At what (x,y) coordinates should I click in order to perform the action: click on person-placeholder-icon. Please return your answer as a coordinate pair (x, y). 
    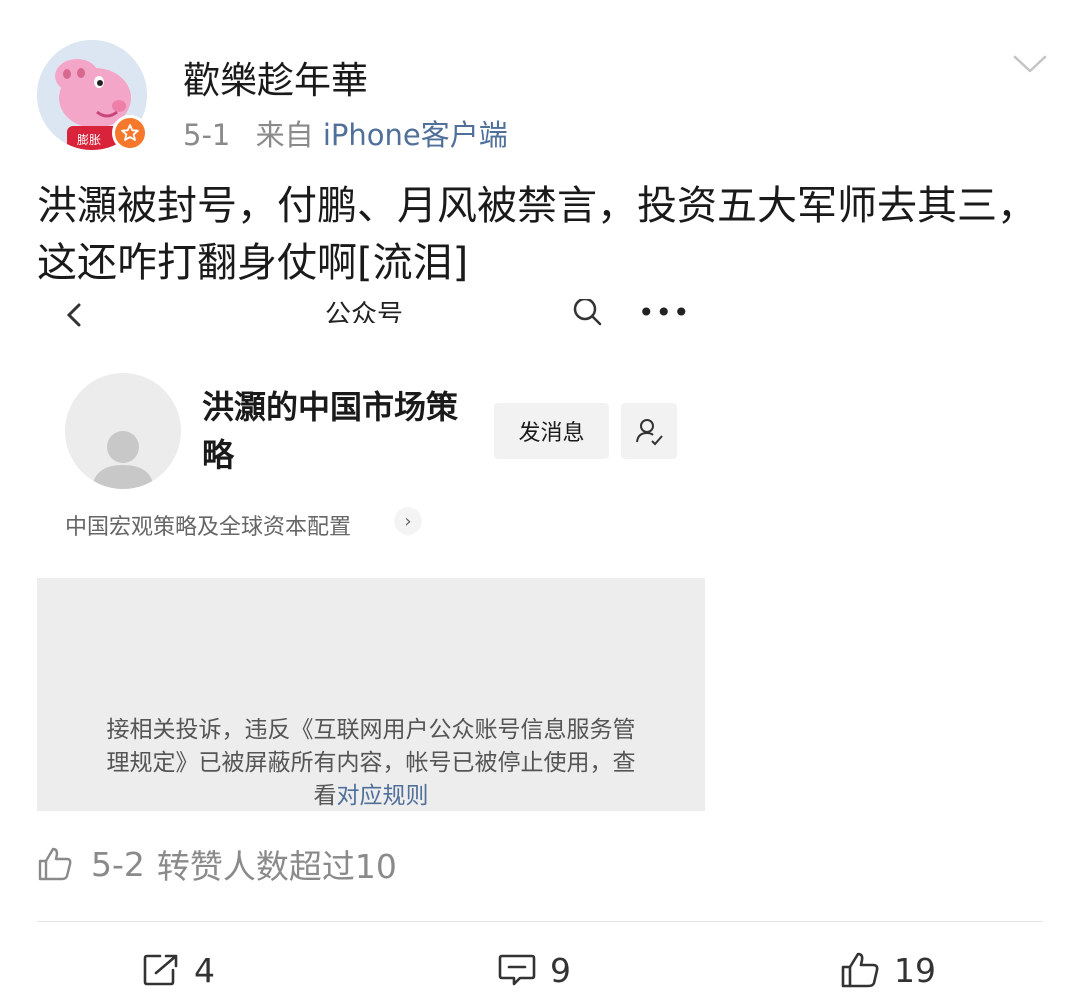
    Looking at the image, I should click on (123, 460).